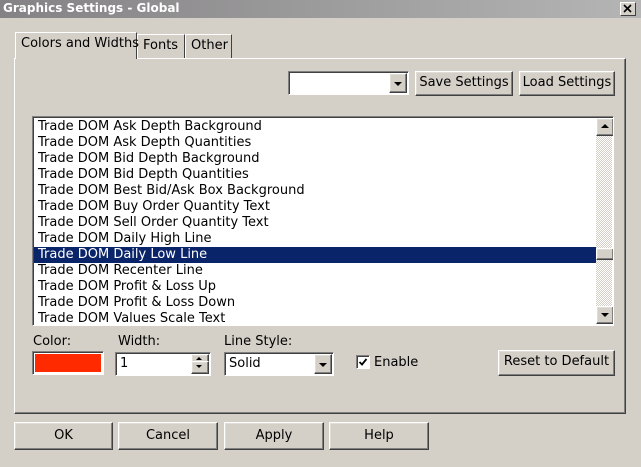  What do you see at coordinates (317, 271) in the screenshot?
I see `list-item: Trade DOM Recenter Line` at bounding box center [317, 271].